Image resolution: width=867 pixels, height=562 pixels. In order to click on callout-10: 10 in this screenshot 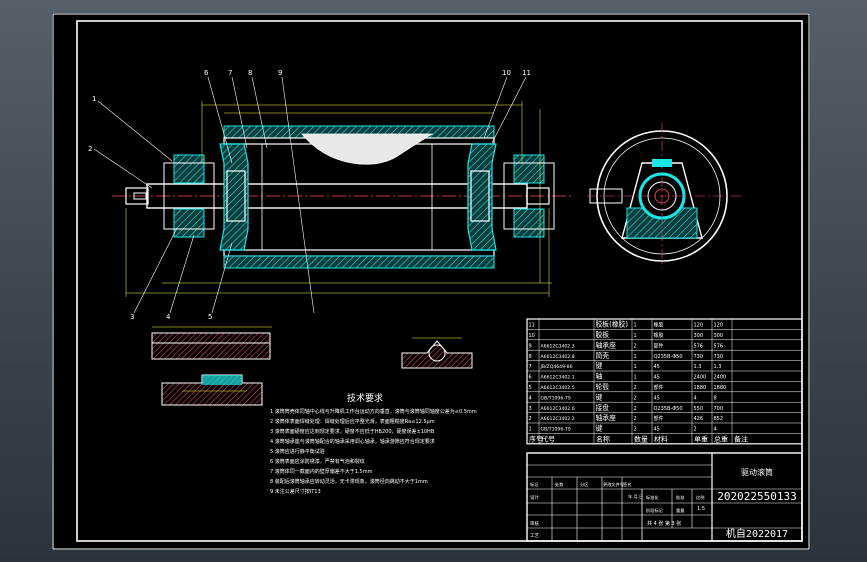, I will do `click(506, 73)`.